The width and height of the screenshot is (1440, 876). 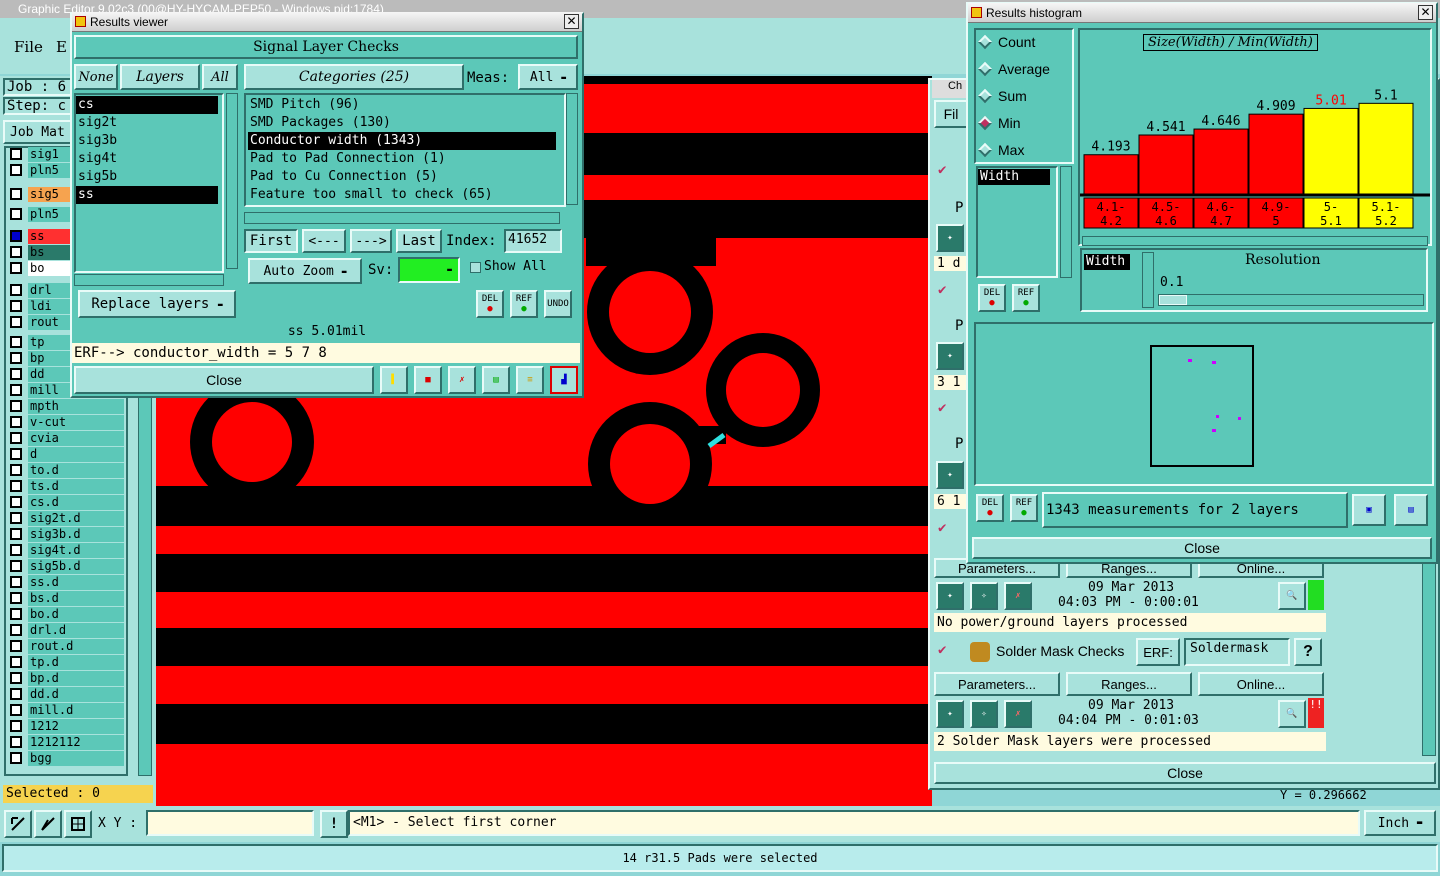 I want to click on aggregate-option-sum: Sum, so click(x=1002, y=96).